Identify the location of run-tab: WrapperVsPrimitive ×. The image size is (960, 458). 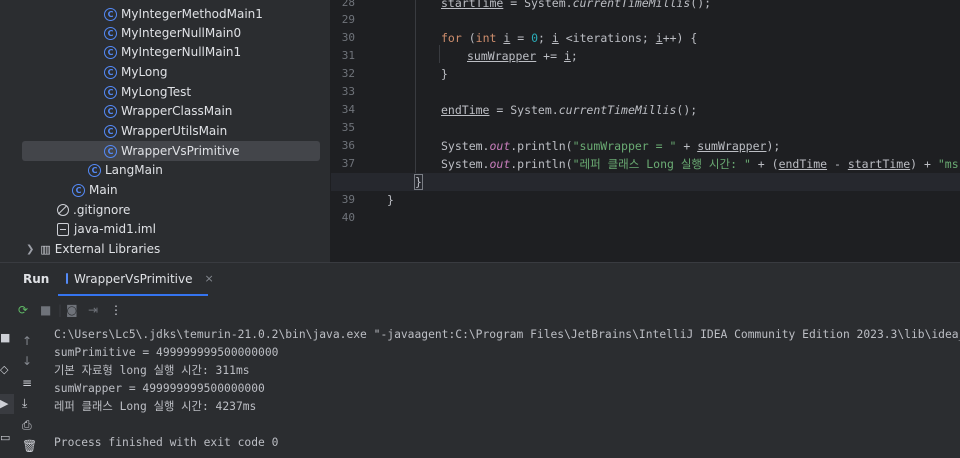
(136, 279).